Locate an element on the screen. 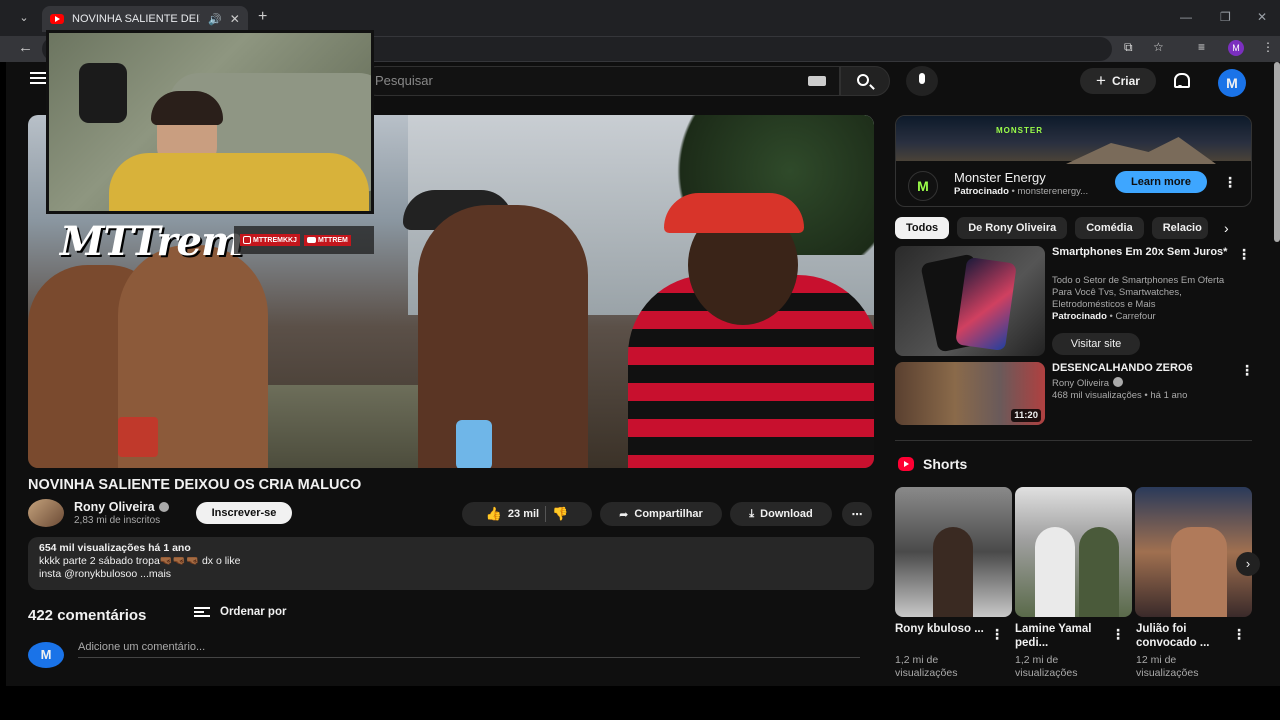  search-input: Pesquisar is located at coordinates (601, 81).